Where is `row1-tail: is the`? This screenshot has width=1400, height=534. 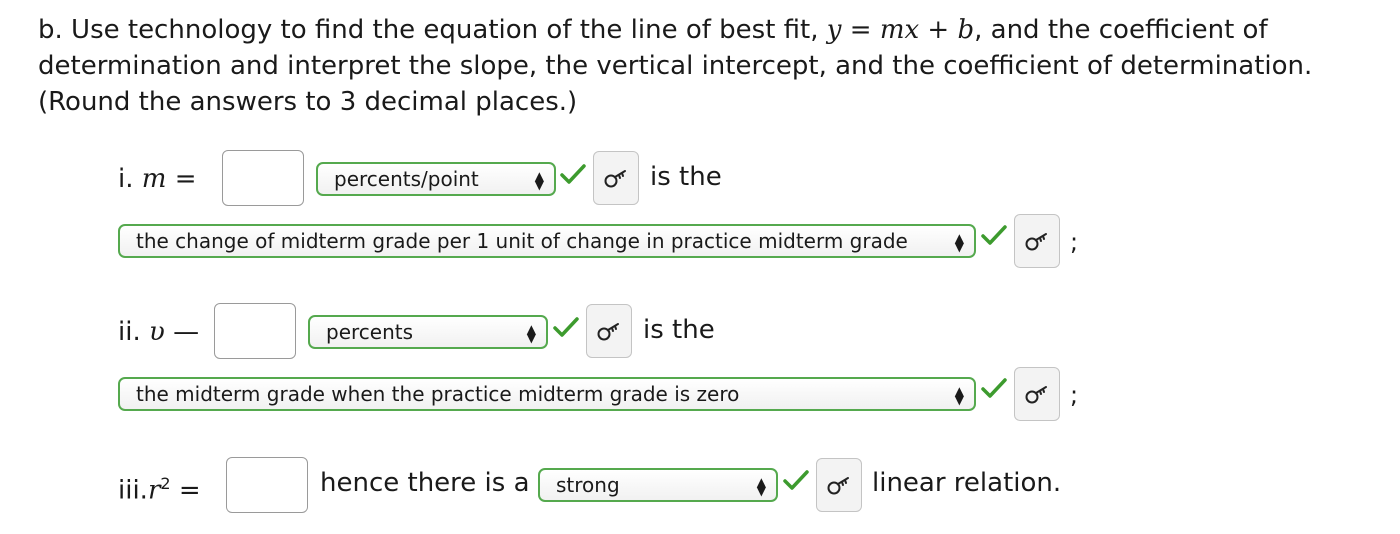
row1-tail: is the is located at coordinates (686, 177).